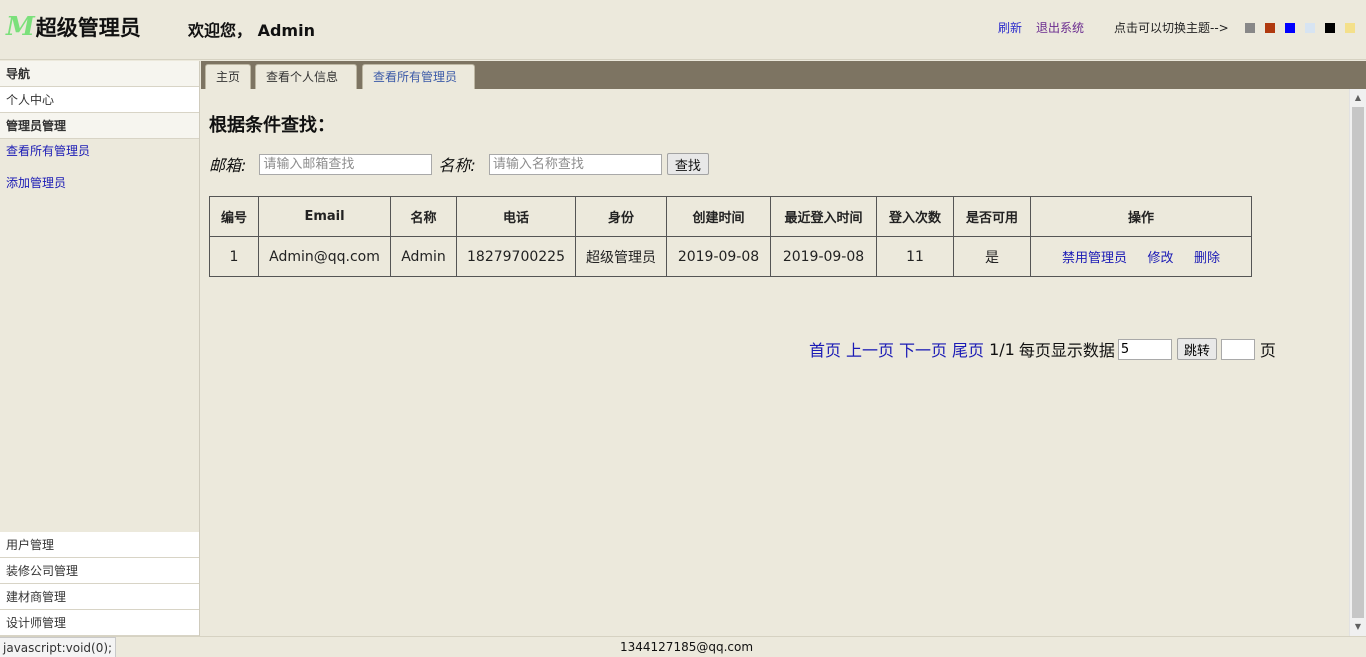 Image resolution: width=1366 pixels, height=657 pixels. I want to click on scroll-up-arrow-icon: ▲, so click(1358, 98).